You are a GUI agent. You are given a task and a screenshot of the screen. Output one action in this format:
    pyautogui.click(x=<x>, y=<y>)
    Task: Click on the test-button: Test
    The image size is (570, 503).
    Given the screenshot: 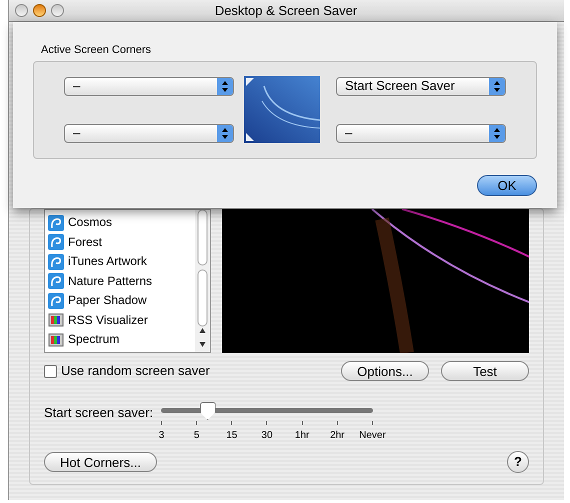 What is the action you would take?
    pyautogui.click(x=485, y=371)
    